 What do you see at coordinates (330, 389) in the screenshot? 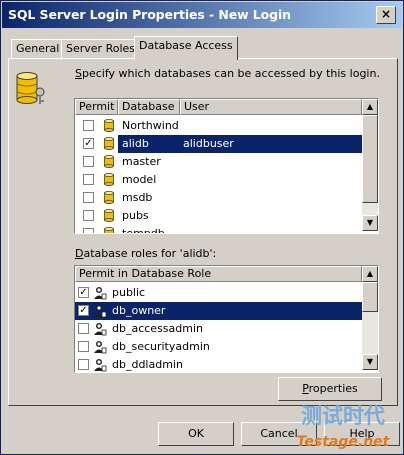
I see `properties-button: Properties` at bounding box center [330, 389].